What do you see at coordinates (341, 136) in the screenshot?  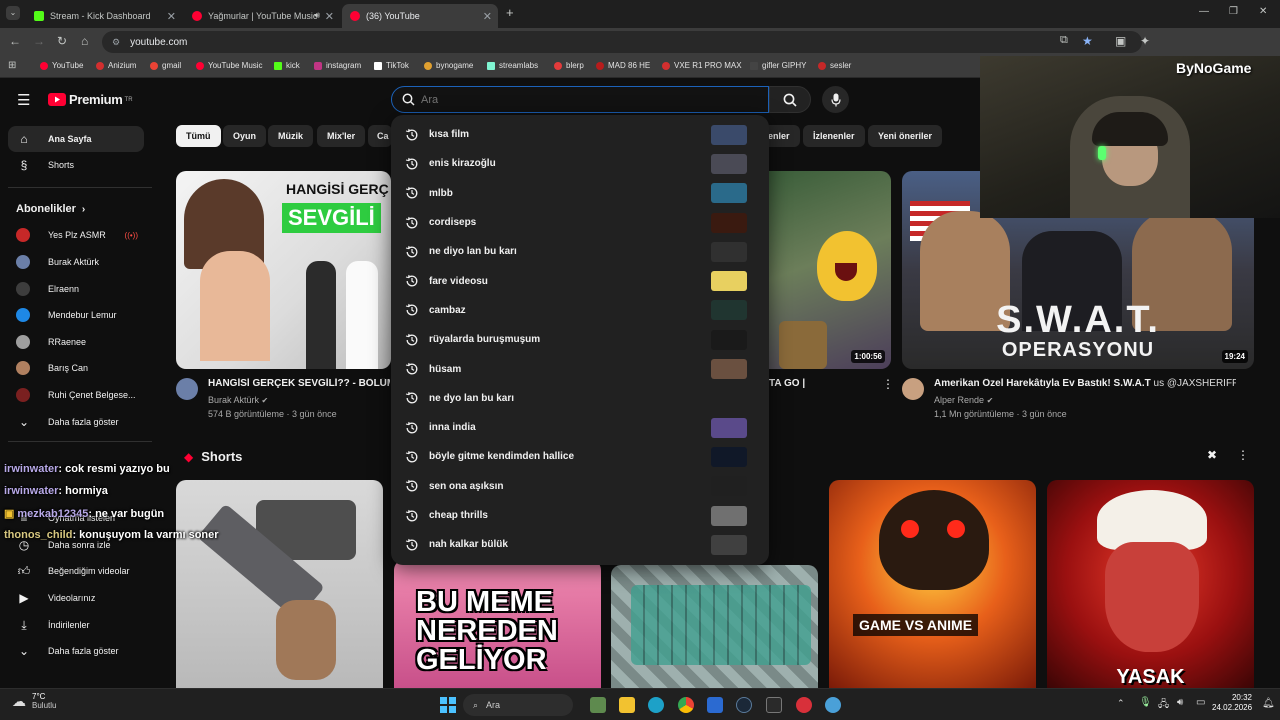 I see `chip-mixes: Mix'ler` at bounding box center [341, 136].